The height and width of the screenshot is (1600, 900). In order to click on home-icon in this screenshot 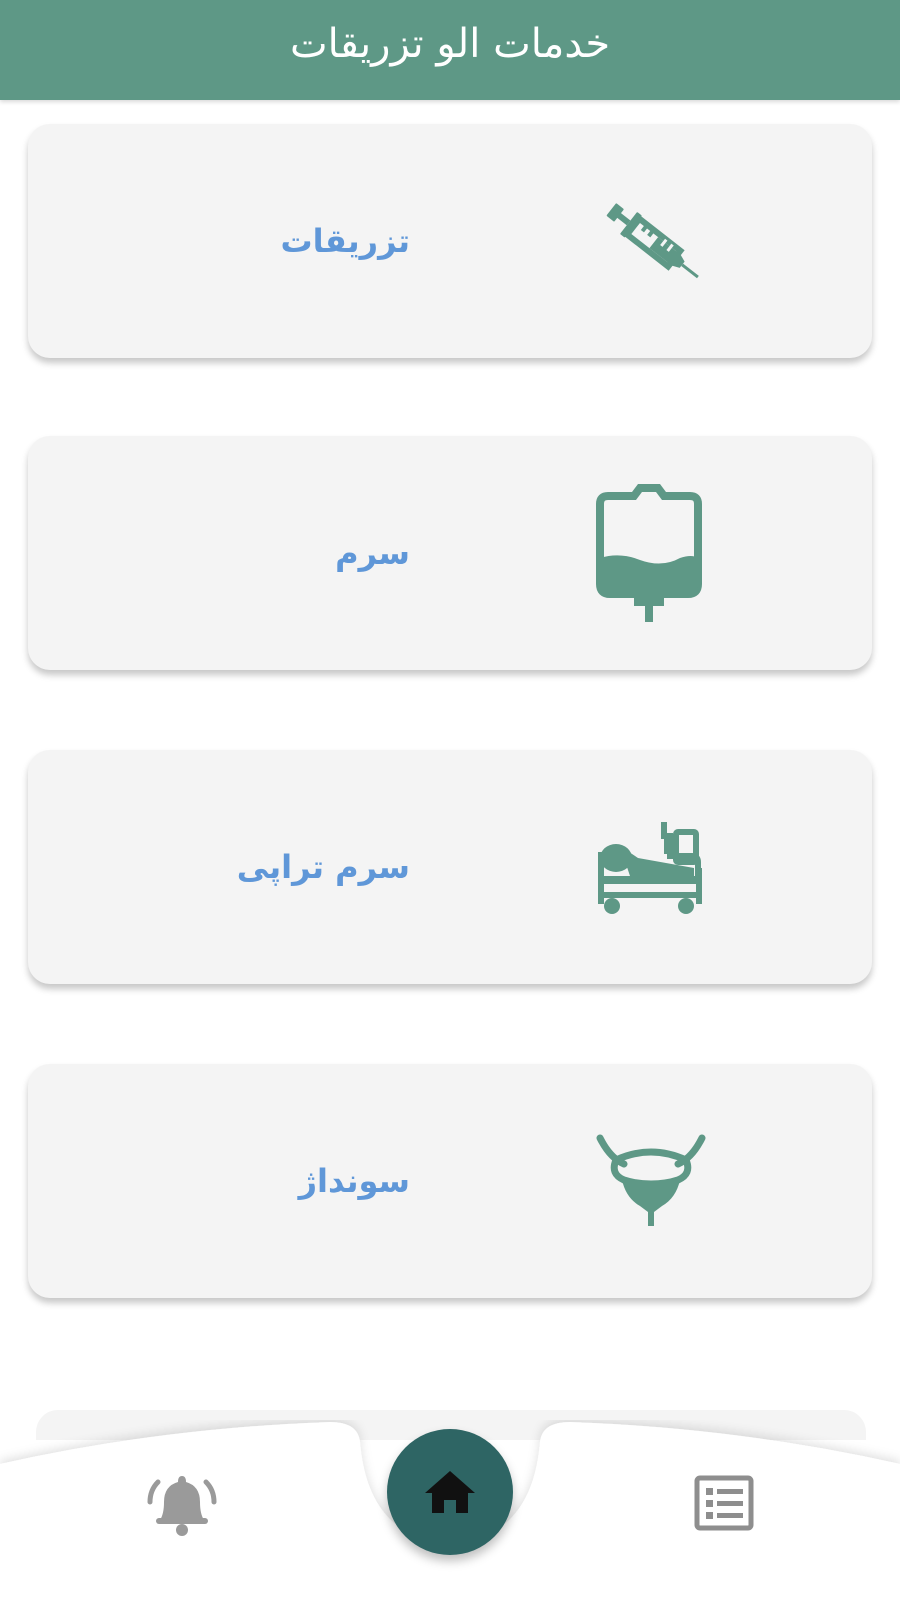, I will do `click(450, 1492)`.